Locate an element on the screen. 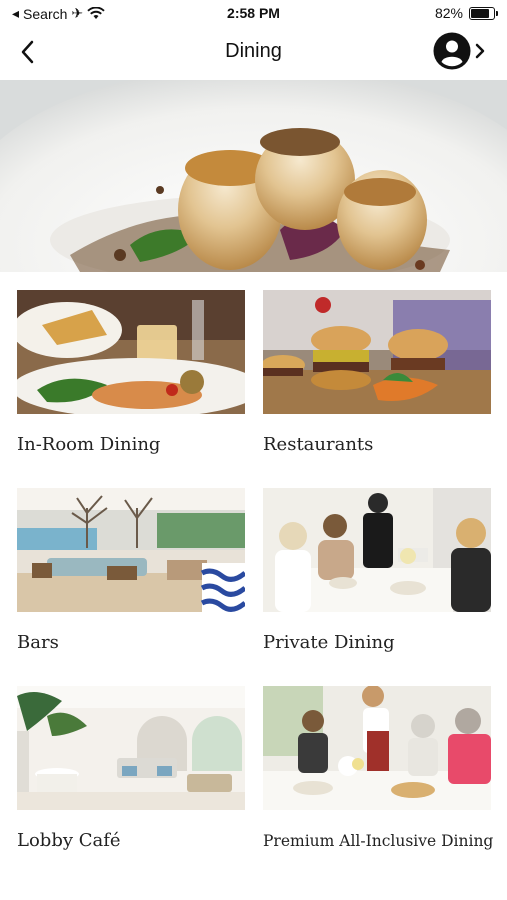 The width and height of the screenshot is (507, 900). battery-icon is located at coordinates (483, 13).